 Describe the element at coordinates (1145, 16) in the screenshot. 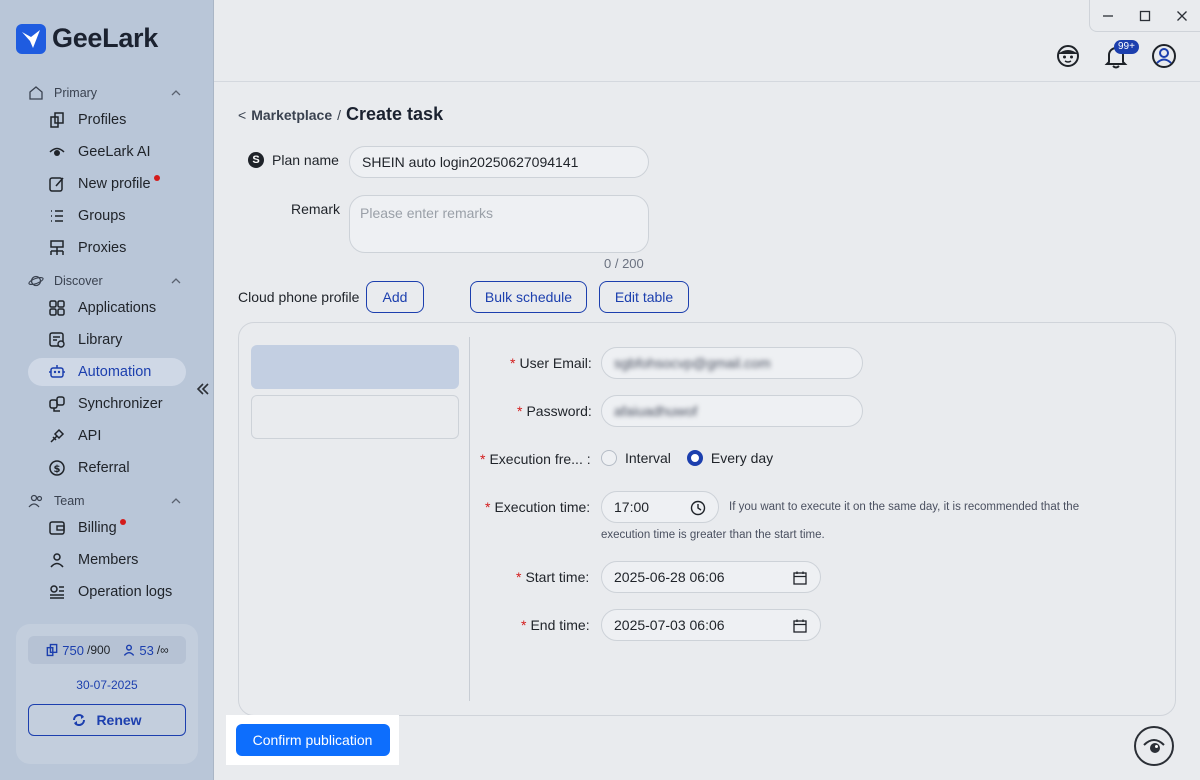

I see `maximize-icon` at that location.